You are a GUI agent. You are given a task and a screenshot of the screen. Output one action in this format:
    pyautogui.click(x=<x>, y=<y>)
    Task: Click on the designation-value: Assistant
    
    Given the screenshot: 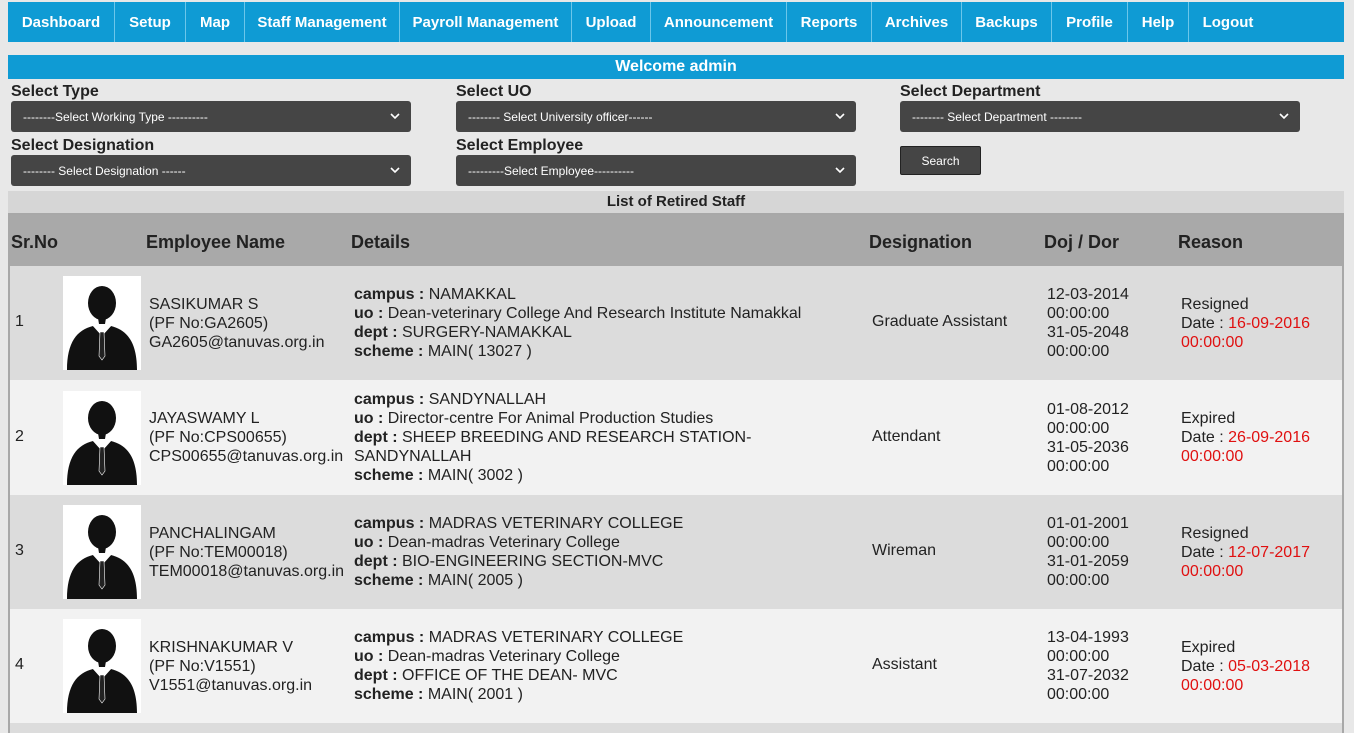 What is the action you would take?
    pyautogui.click(x=904, y=664)
    